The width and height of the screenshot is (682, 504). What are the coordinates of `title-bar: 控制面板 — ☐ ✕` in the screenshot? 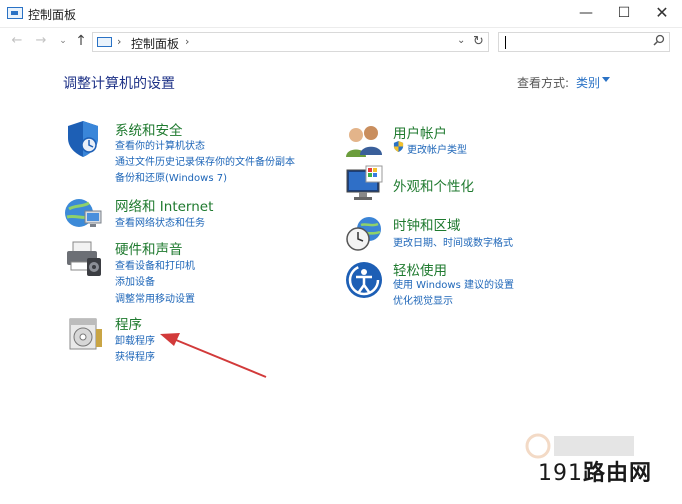 It's located at (341, 14).